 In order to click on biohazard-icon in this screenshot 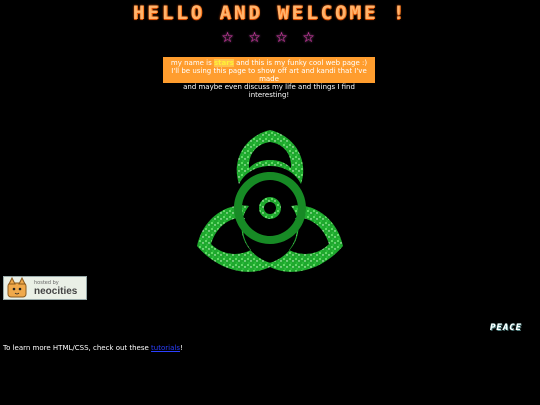, I will do `click(270, 201)`.